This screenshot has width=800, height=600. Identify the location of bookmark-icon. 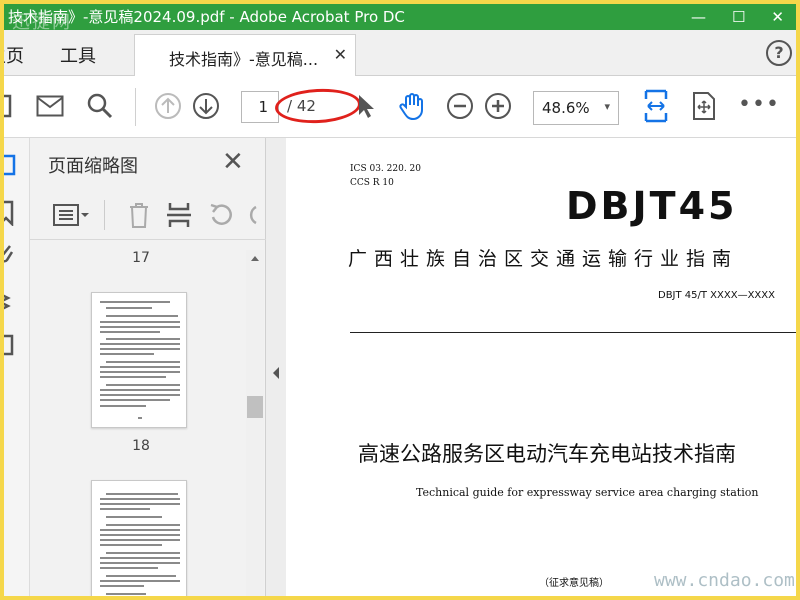
(11, 213).